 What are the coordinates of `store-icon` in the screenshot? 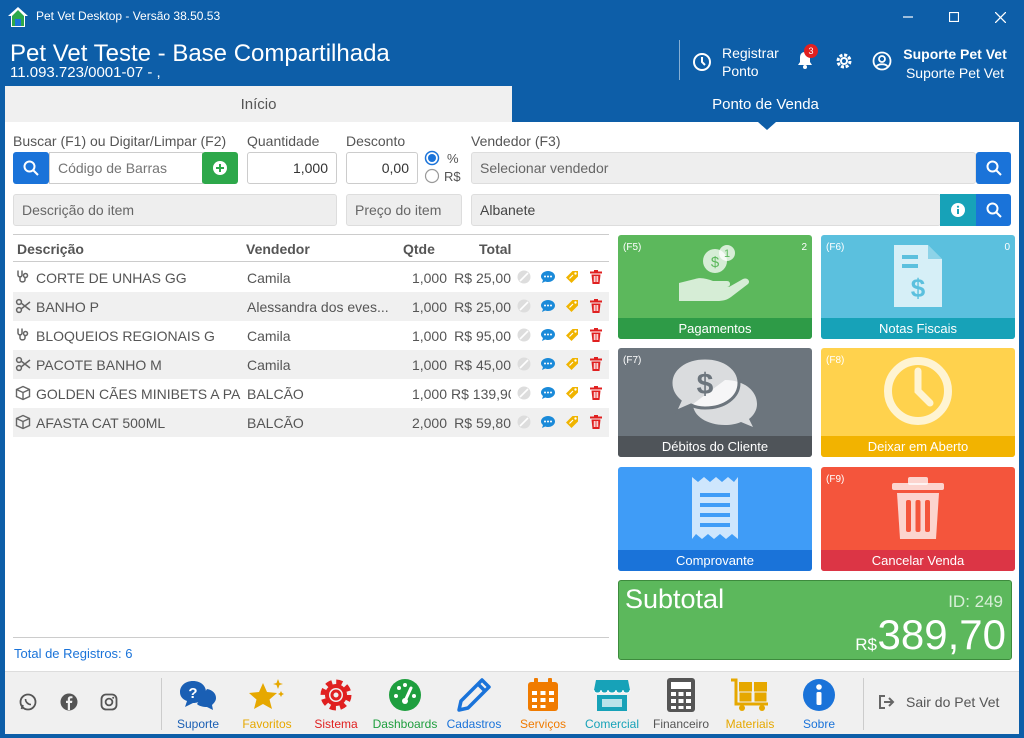 It's located at (612, 695).